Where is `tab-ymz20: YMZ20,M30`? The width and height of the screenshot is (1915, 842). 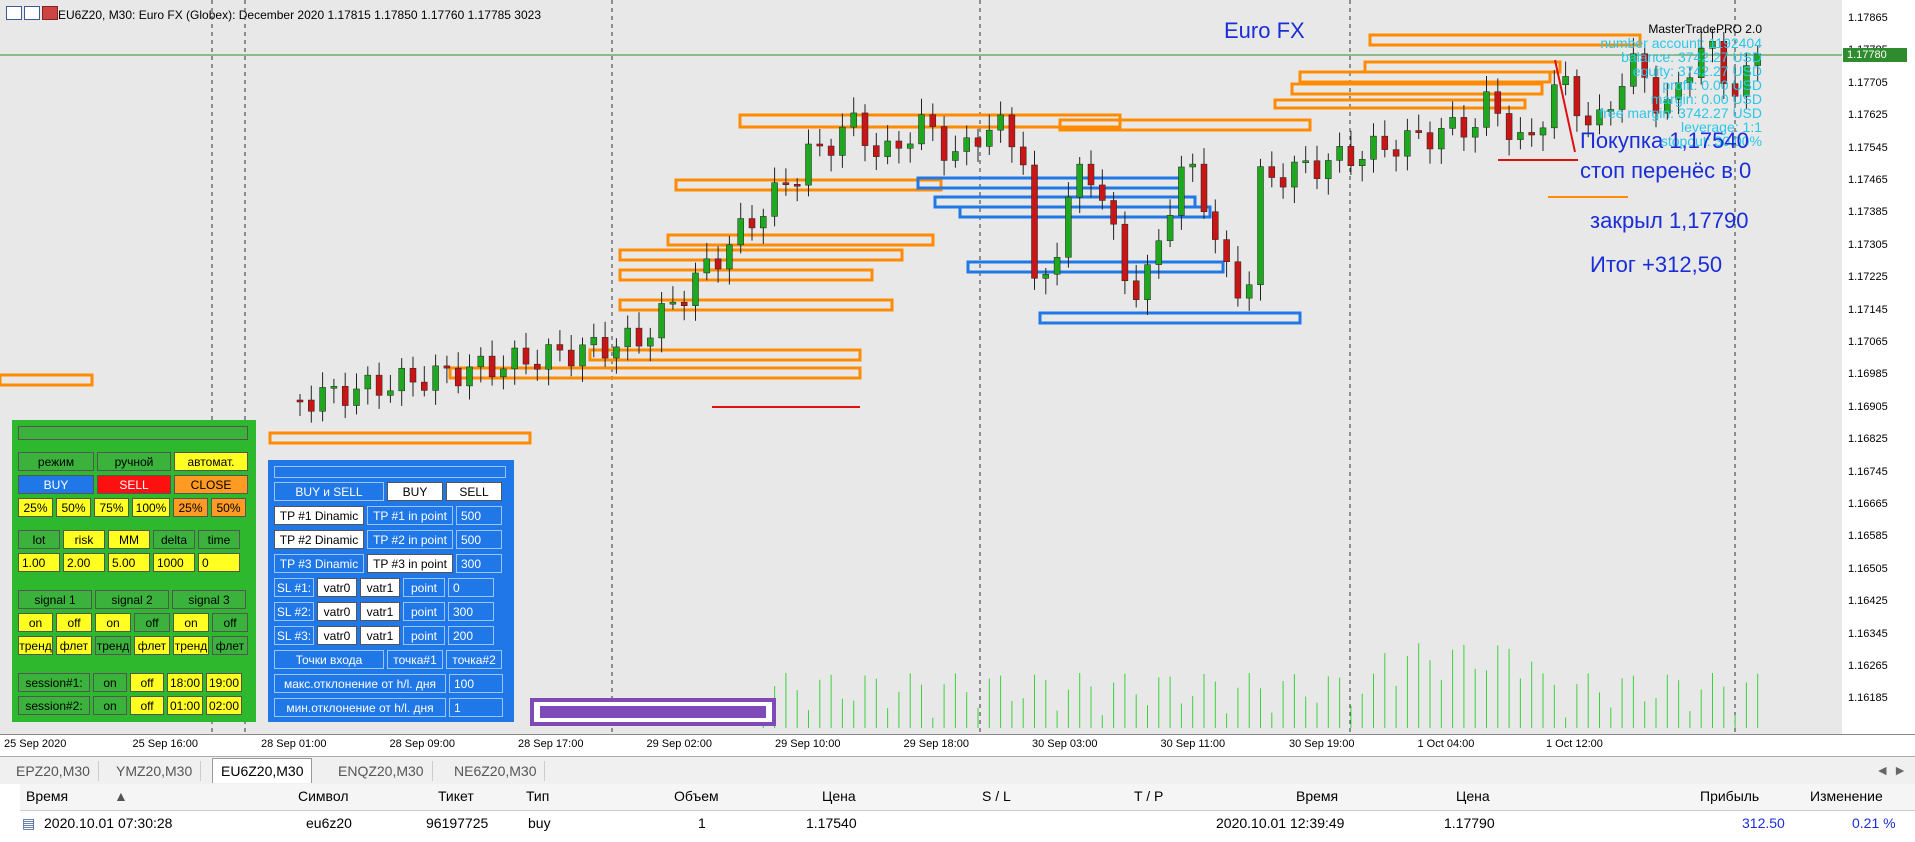 tab-ymz20: YMZ20,M30 is located at coordinates (155, 771).